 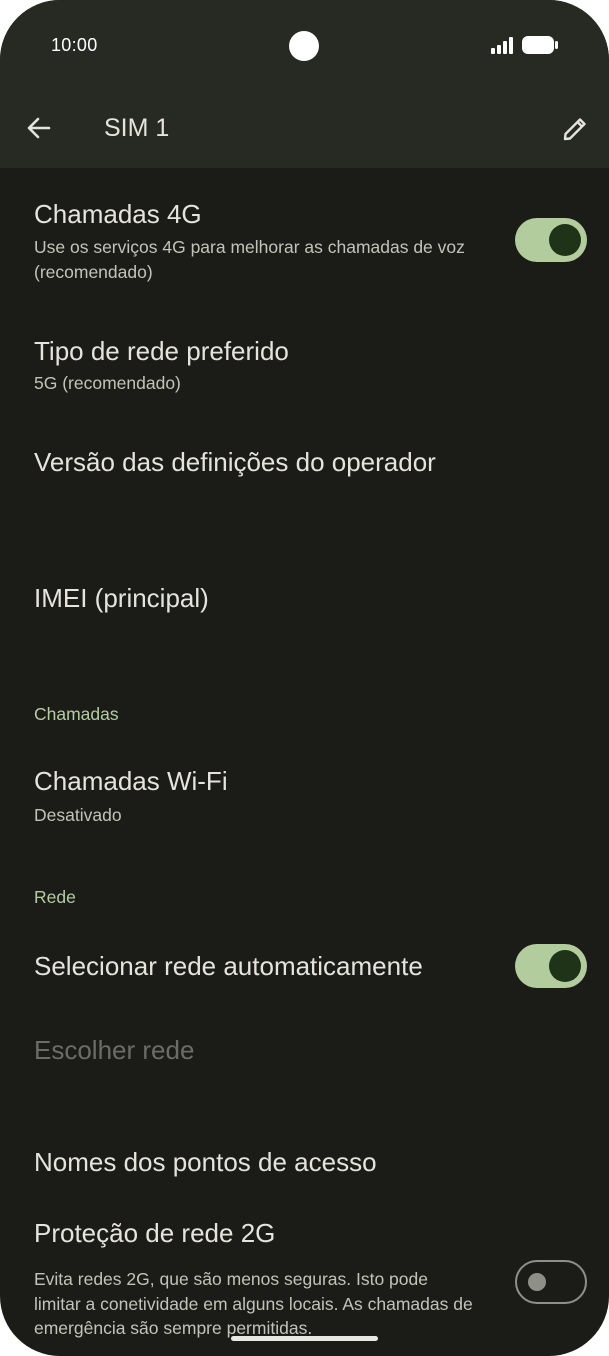 I want to click on setting-network-type-subtitle: 5G (recomendado), so click(x=107, y=383).